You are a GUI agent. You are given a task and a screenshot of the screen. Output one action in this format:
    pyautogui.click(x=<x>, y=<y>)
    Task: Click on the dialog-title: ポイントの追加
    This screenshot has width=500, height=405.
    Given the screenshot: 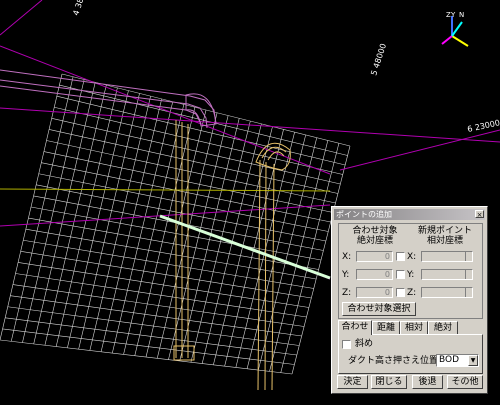 What is the action you would take?
    pyautogui.click(x=364, y=214)
    